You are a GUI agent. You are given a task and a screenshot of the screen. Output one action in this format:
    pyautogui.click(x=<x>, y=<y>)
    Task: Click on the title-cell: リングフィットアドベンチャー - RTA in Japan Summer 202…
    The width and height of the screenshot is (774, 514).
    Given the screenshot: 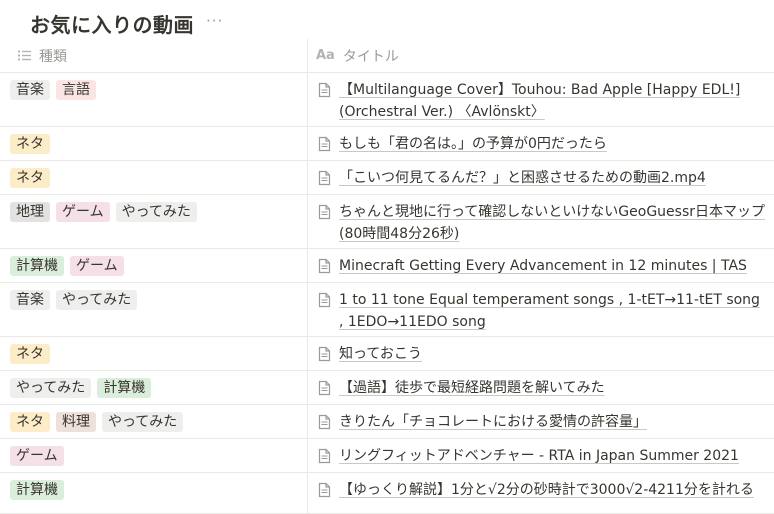 What is the action you would take?
    pyautogui.click(x=541, y=455)
    